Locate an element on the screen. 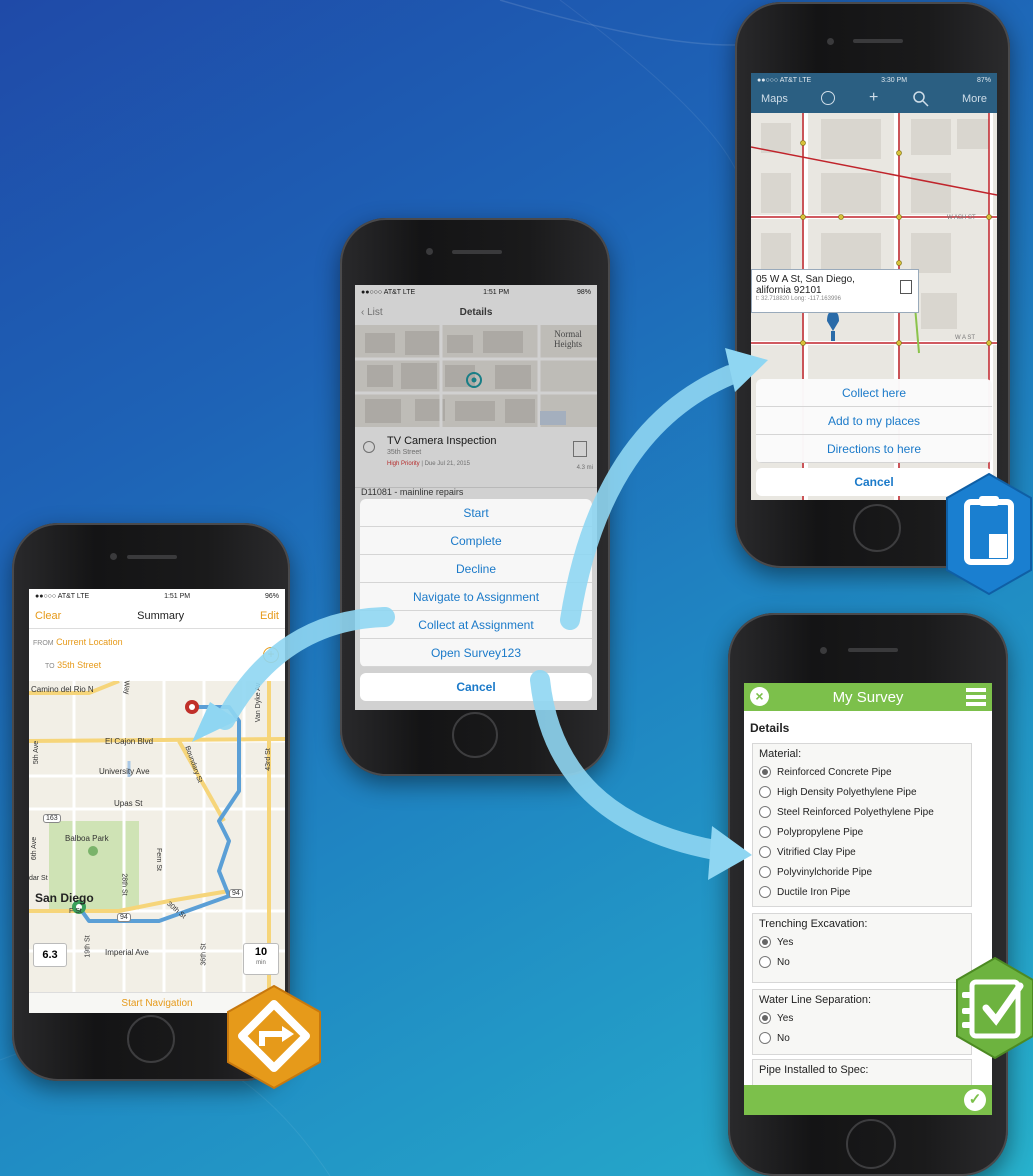  radio-option: Reinforced Concrete Pipe is located at coordinates (862, 772).